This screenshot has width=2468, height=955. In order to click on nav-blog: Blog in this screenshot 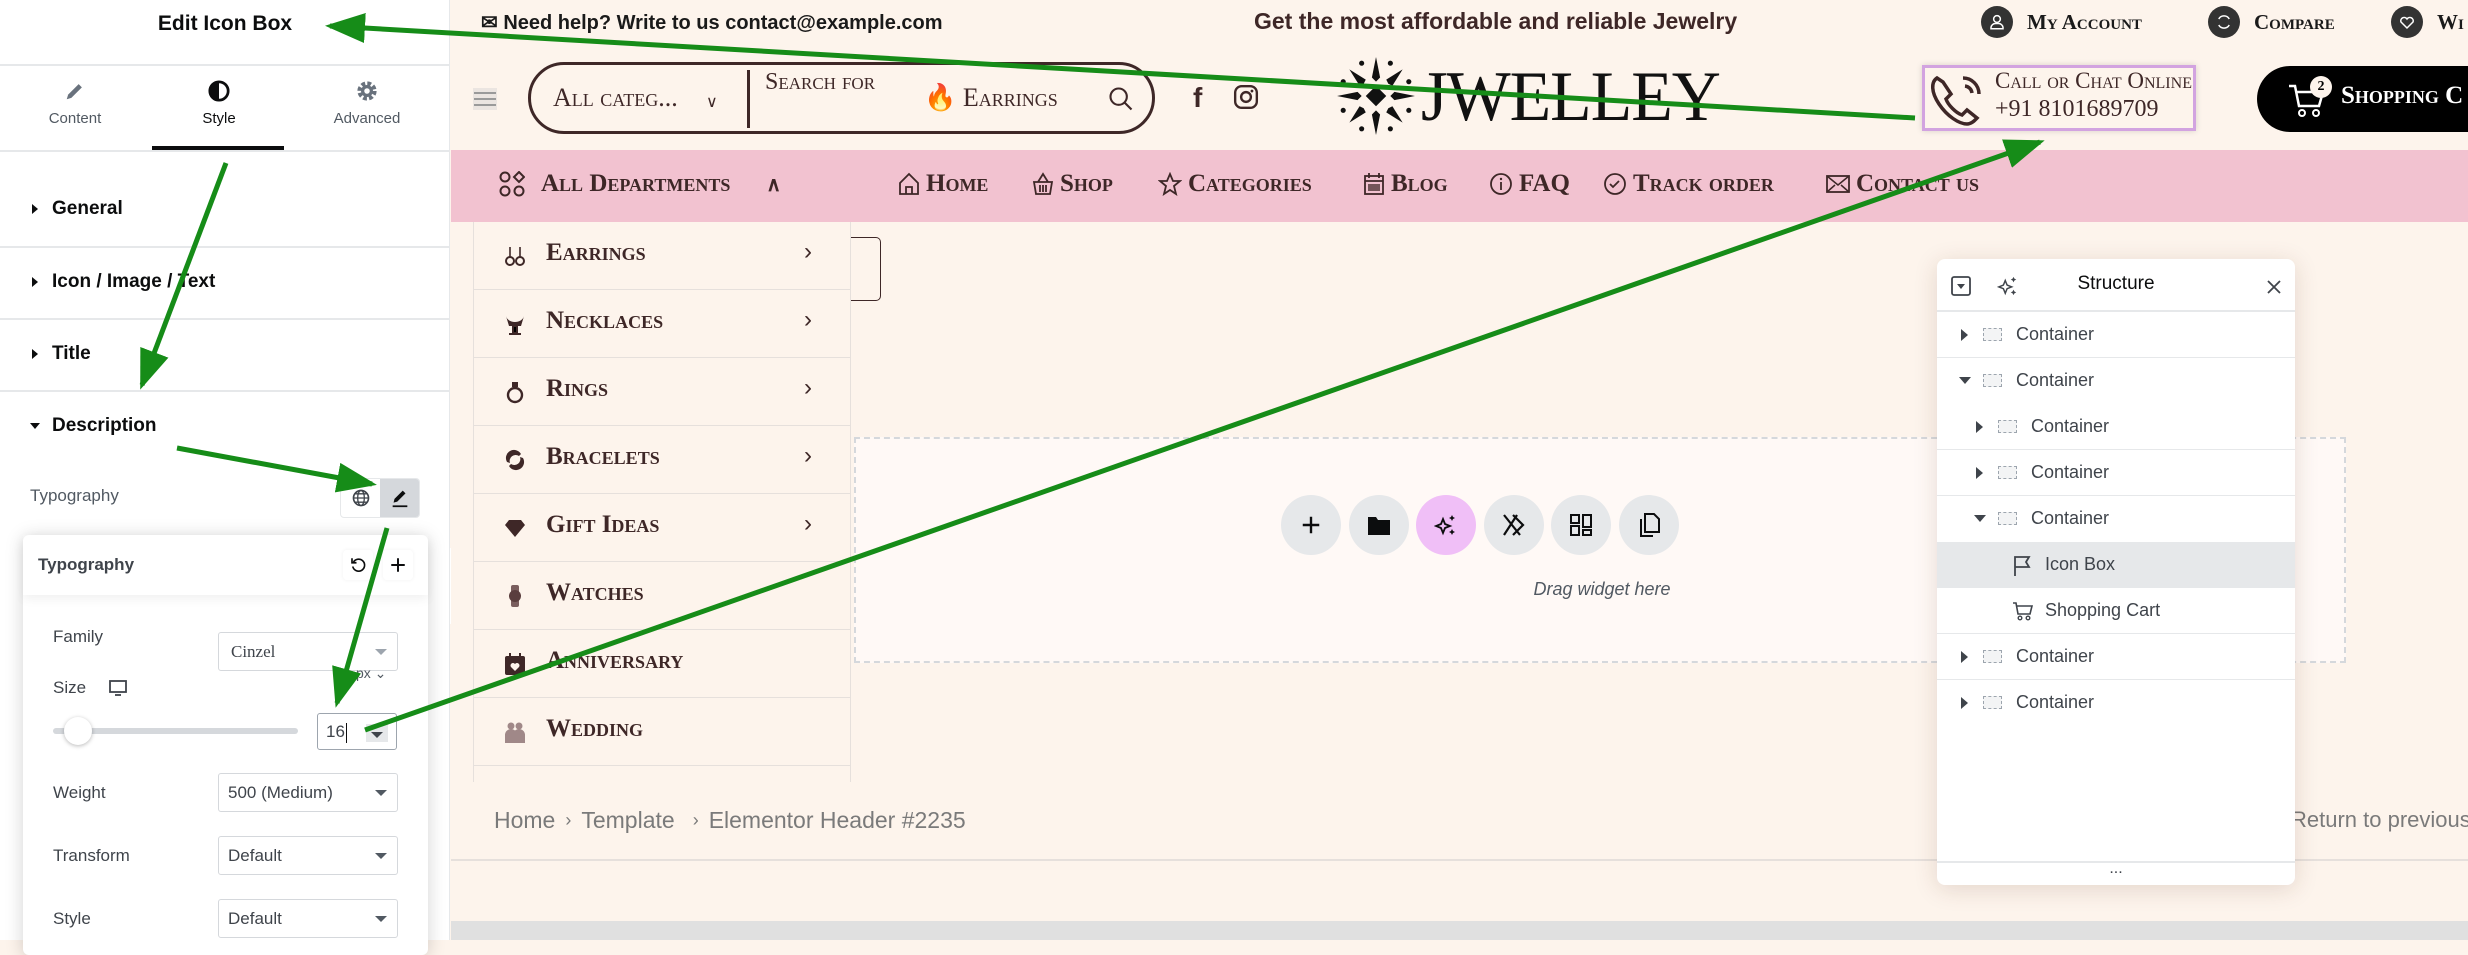, I will do `click(1405, 184)`.